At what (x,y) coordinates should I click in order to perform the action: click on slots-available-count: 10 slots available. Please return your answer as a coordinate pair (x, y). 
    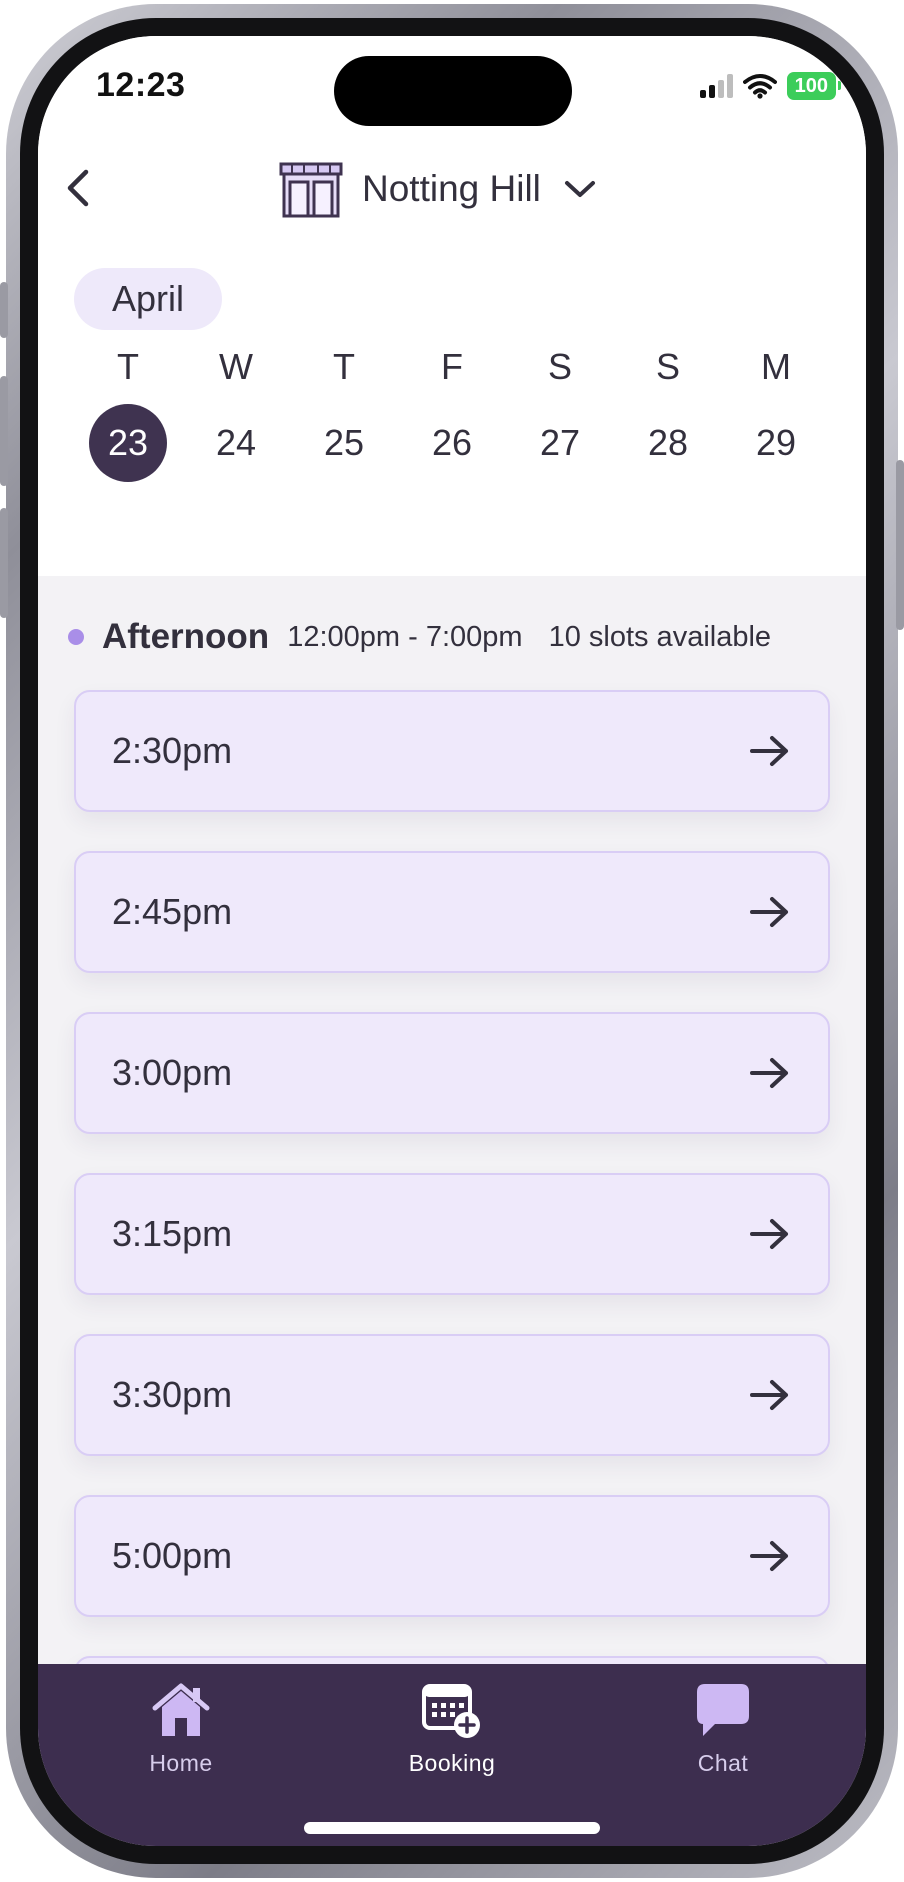
    Looking at the image, I should click on (660, 636).